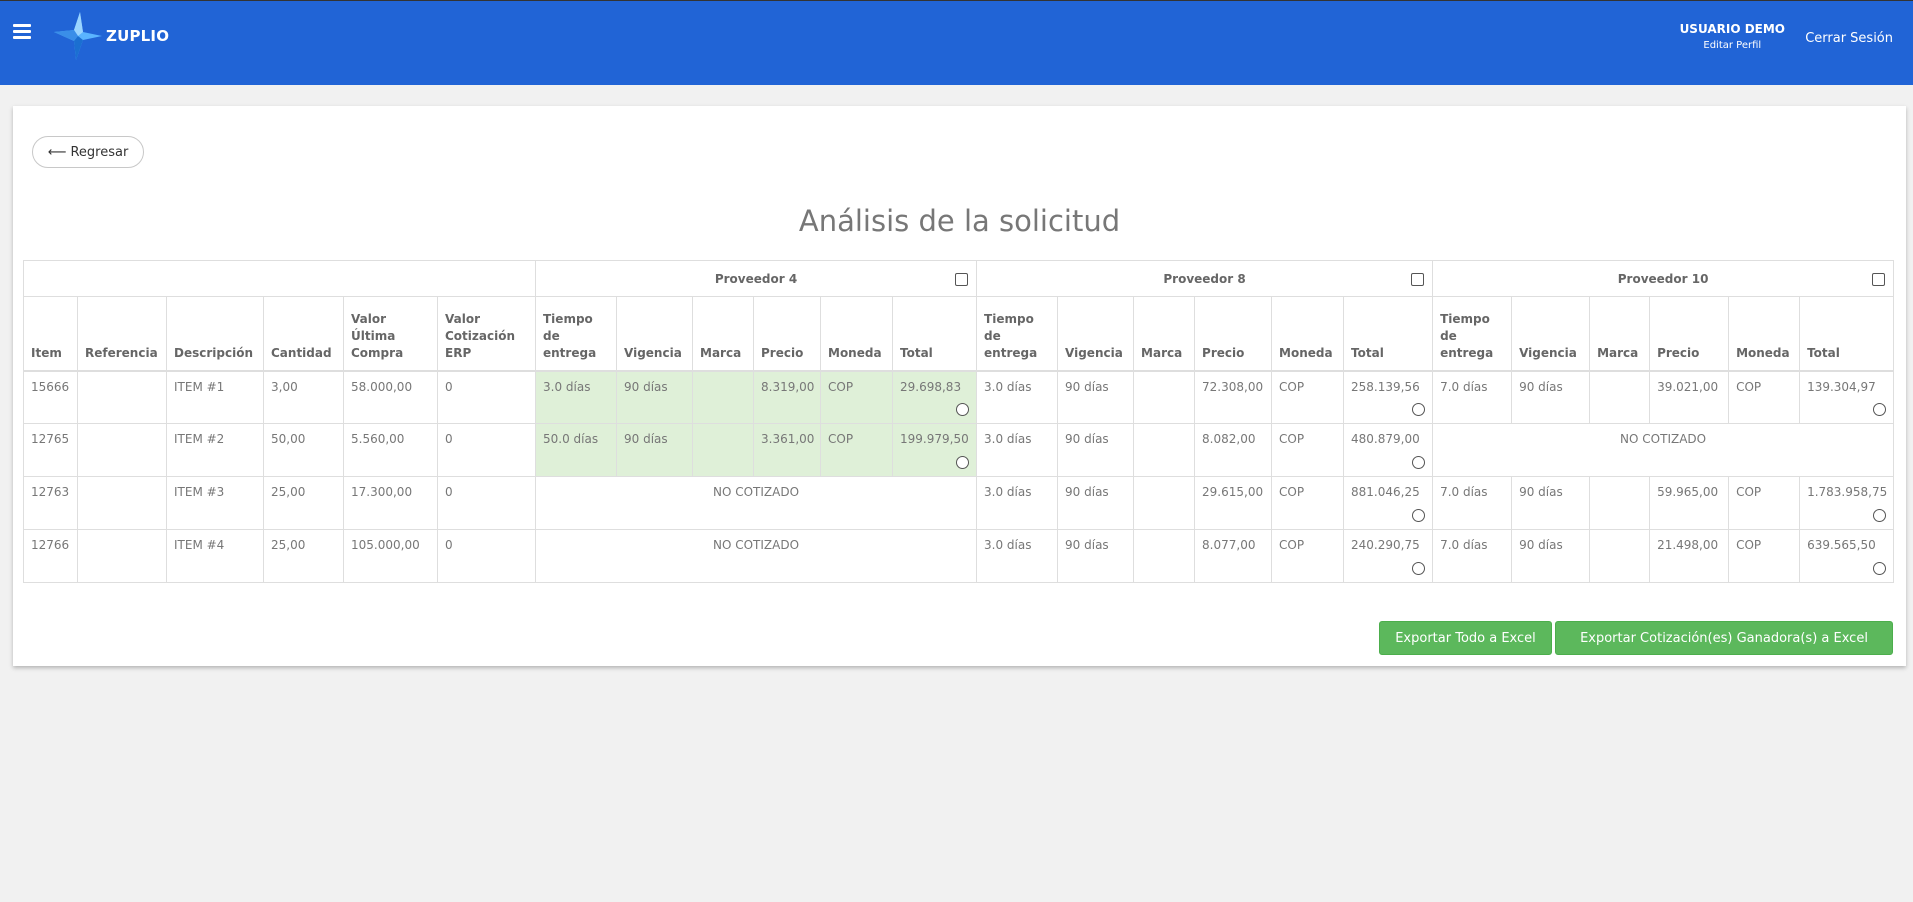 The width and height of the screenshot is (1913, 902). Describe the element at coordinates (138, 36) in the screenshot. I see `brand-name: ZUPLIO` at that location.